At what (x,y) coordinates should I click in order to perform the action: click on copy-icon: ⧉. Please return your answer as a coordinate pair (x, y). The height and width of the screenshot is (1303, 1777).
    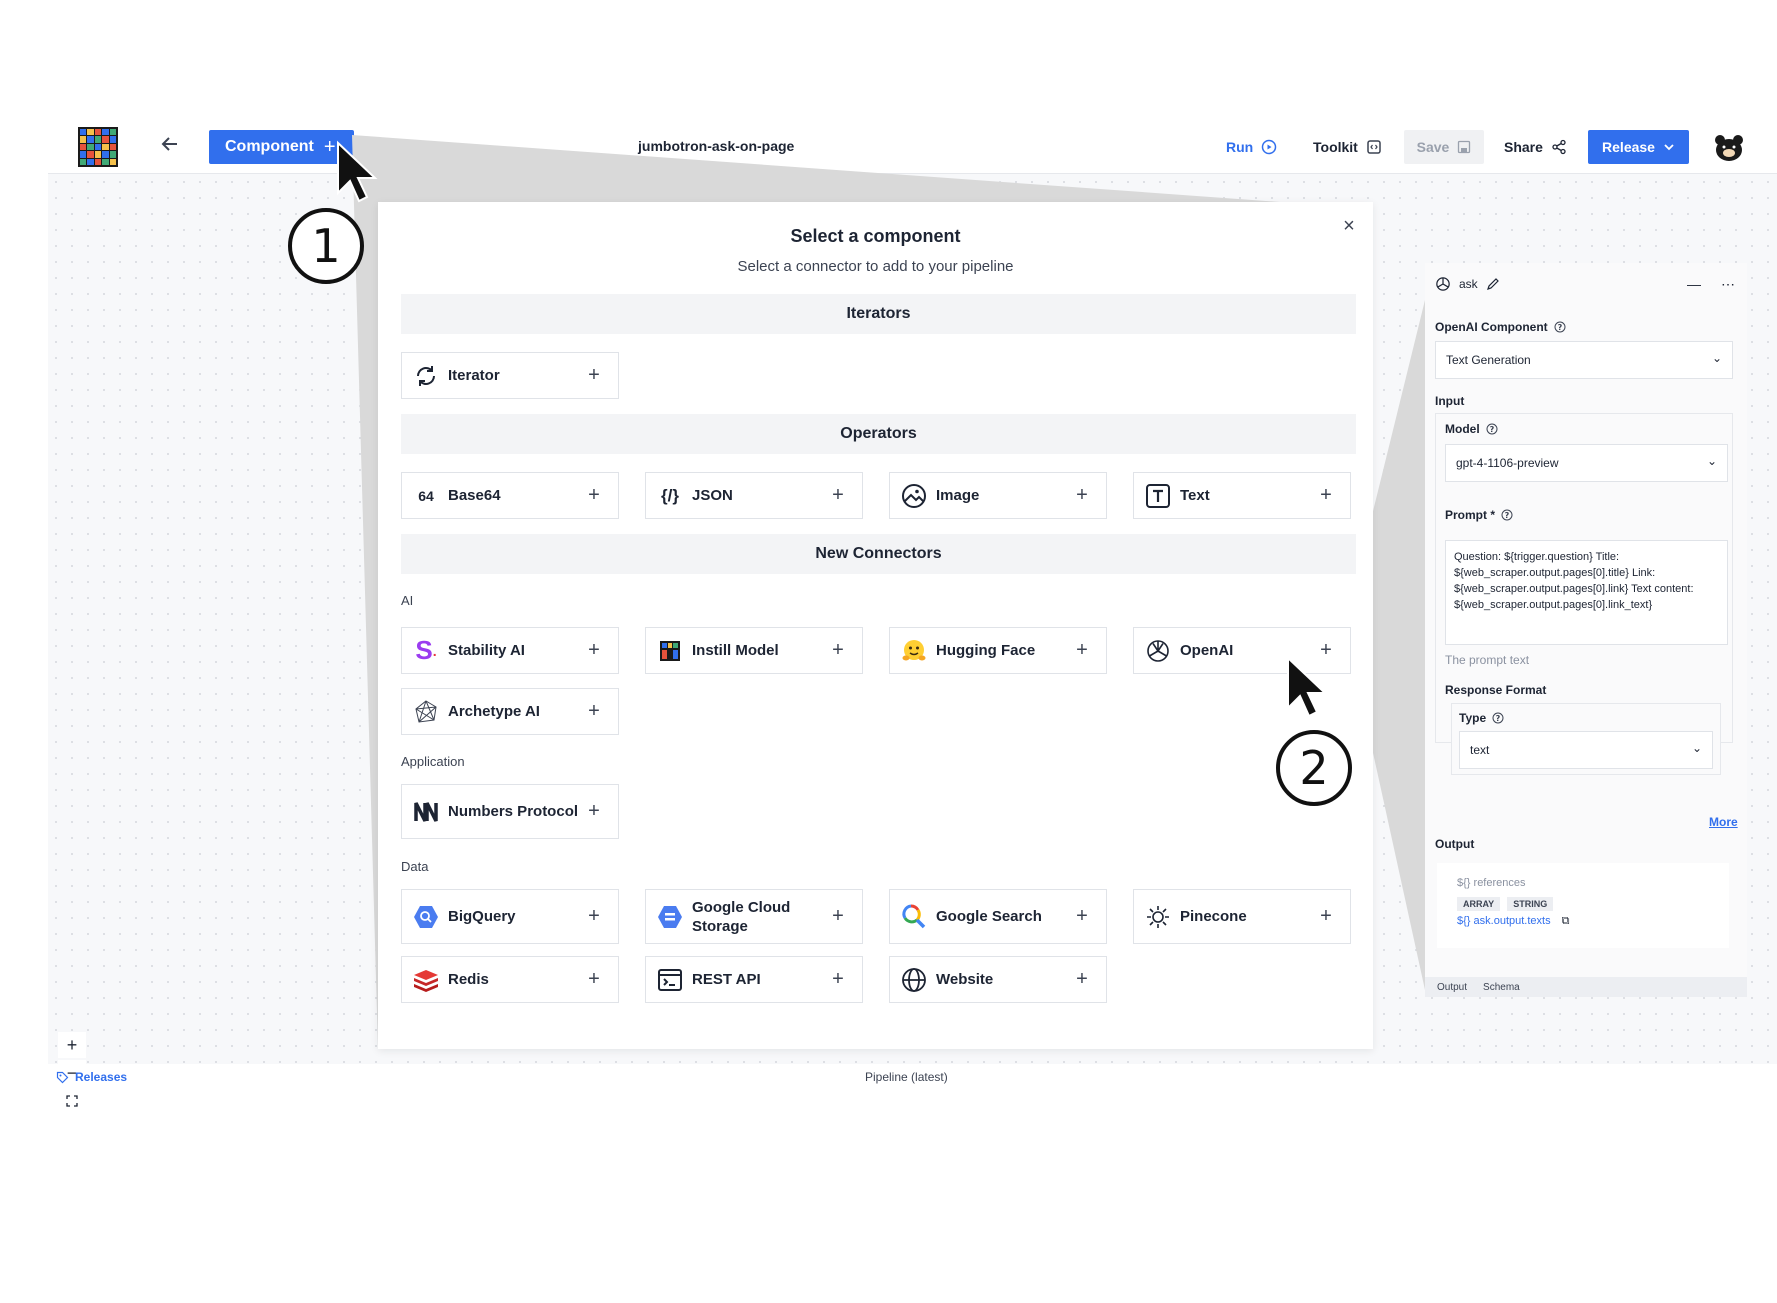
    Looking at the image, I should click on (1566, 921).